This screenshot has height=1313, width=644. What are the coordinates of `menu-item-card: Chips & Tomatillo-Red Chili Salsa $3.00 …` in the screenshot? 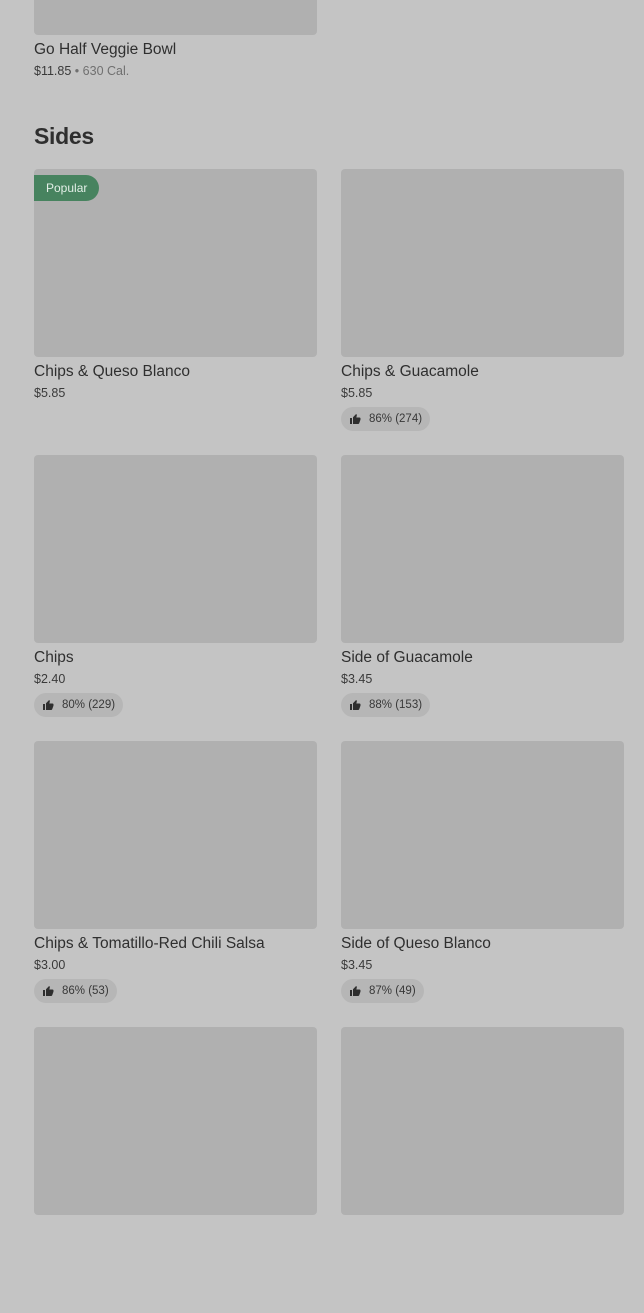 It's located at (175, 884).